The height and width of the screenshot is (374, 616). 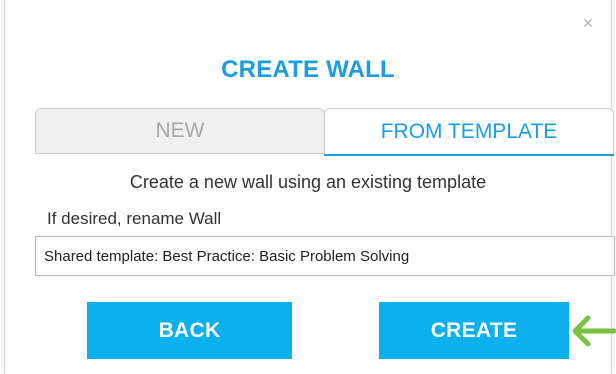 I want to click on rename-wall-label: If desired, rename Wall, so click(x=134, y=218).